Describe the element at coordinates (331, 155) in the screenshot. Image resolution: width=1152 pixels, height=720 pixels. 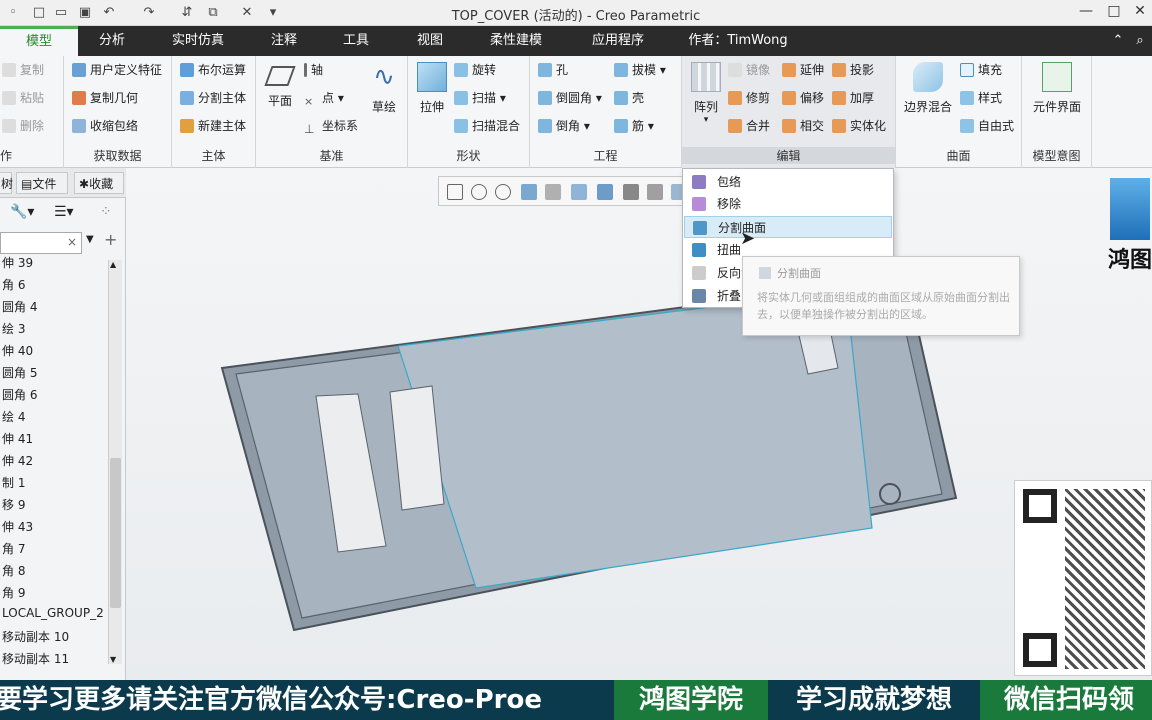
I see `group-label-datum: 基准` at that location.